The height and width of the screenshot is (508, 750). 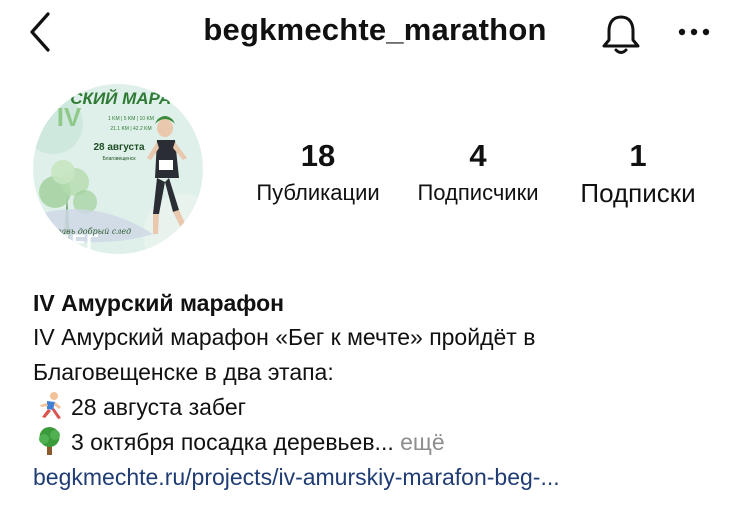 I want to click on stat-following: 1 Подписки, so click(x=638, y=173).